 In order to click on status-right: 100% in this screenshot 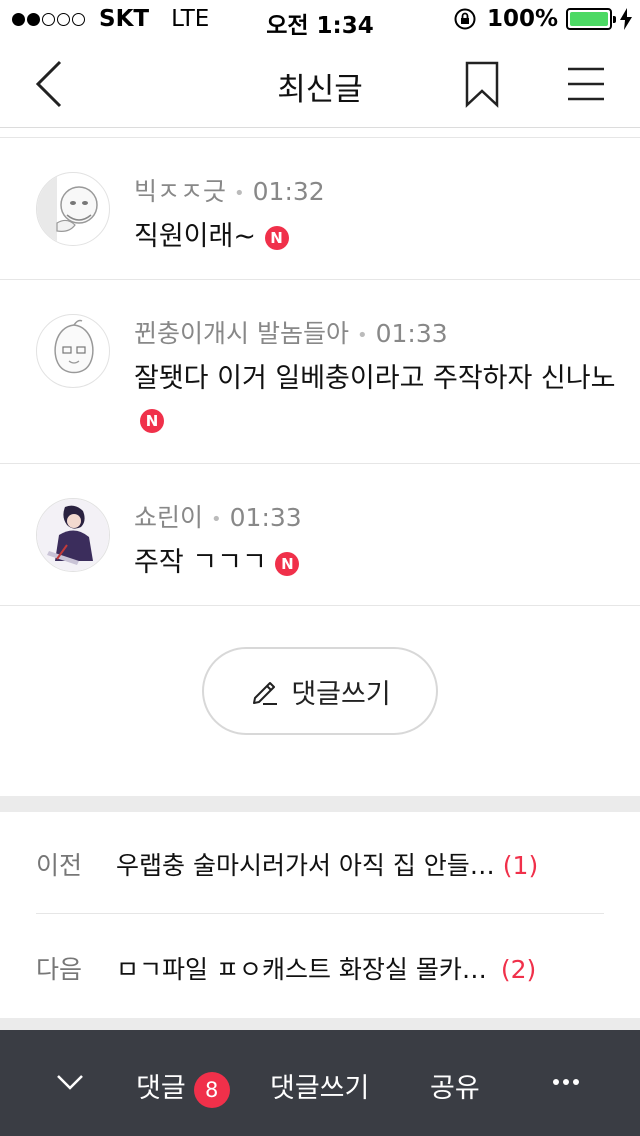, I will do `click(542, 19)`.